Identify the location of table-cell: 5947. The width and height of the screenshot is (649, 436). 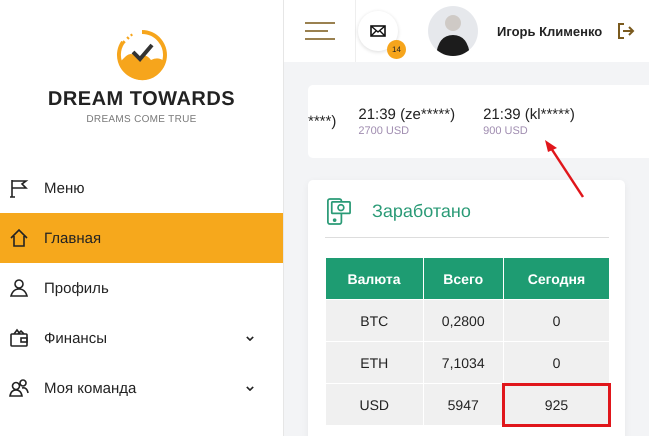
(463, 405).